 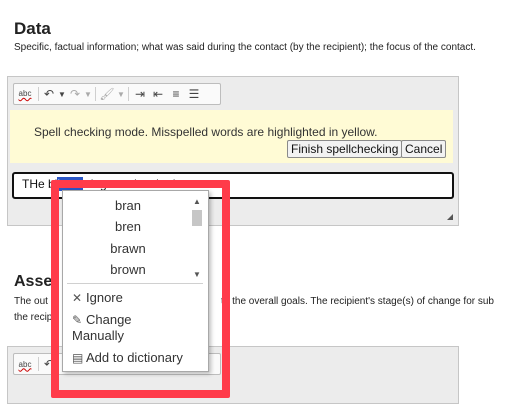 I want to click on paintbrush-icon: 🖌, so click(x=107, y=94).